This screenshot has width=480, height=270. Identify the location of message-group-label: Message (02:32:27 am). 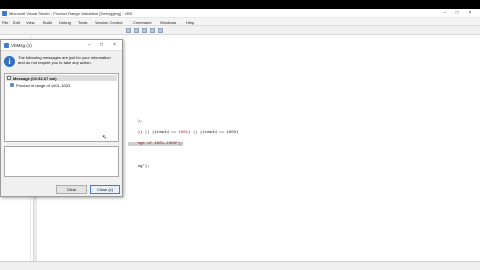
(35, 78).